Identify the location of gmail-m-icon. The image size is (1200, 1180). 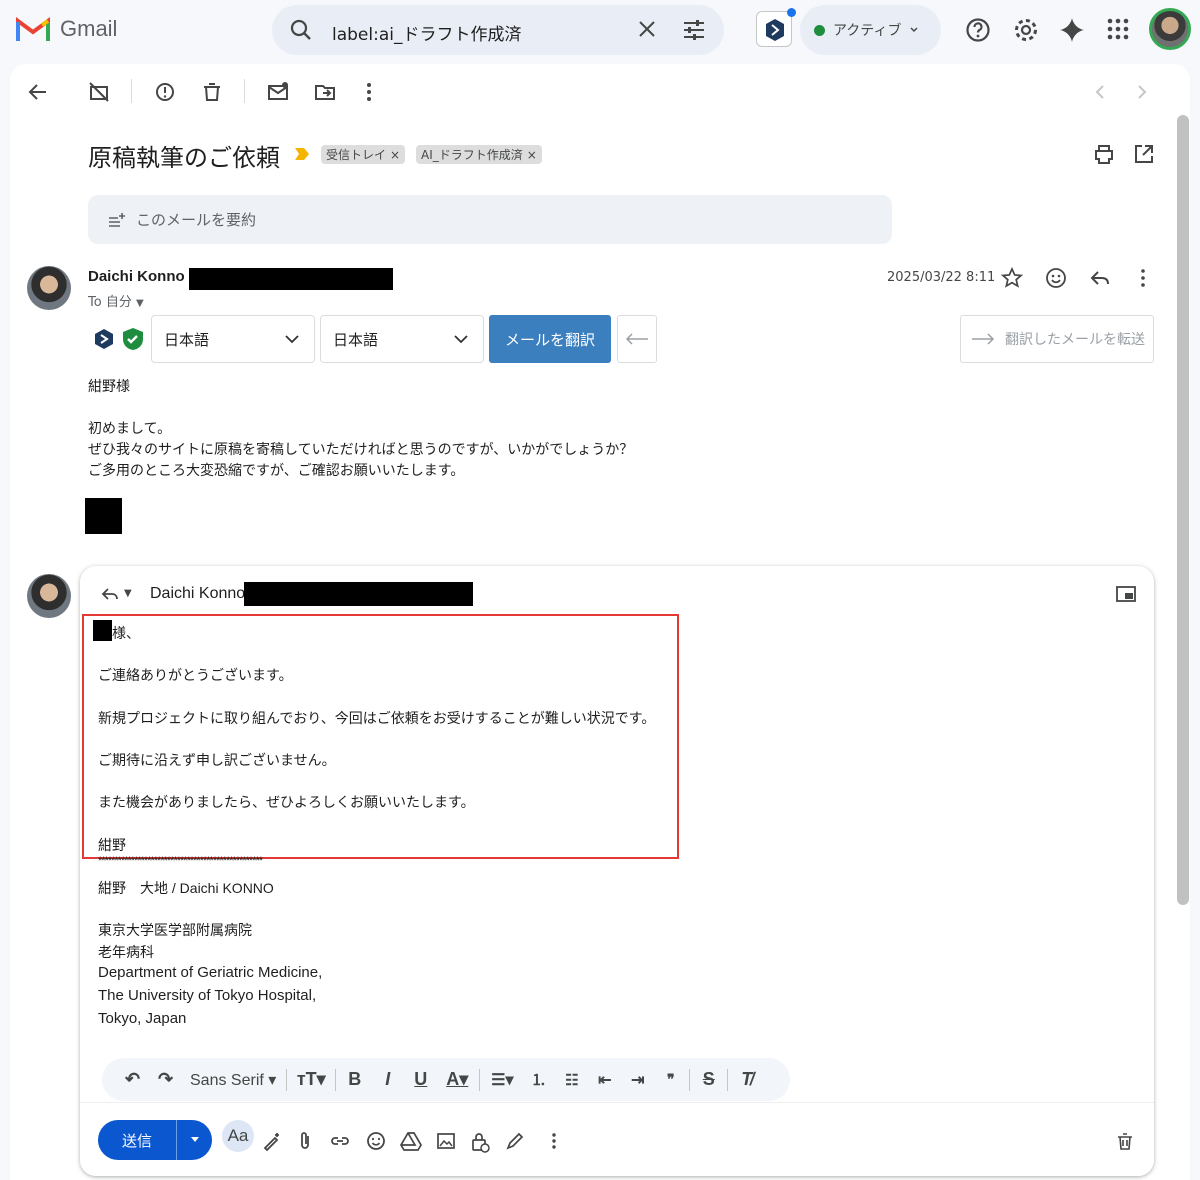
(33, 29).